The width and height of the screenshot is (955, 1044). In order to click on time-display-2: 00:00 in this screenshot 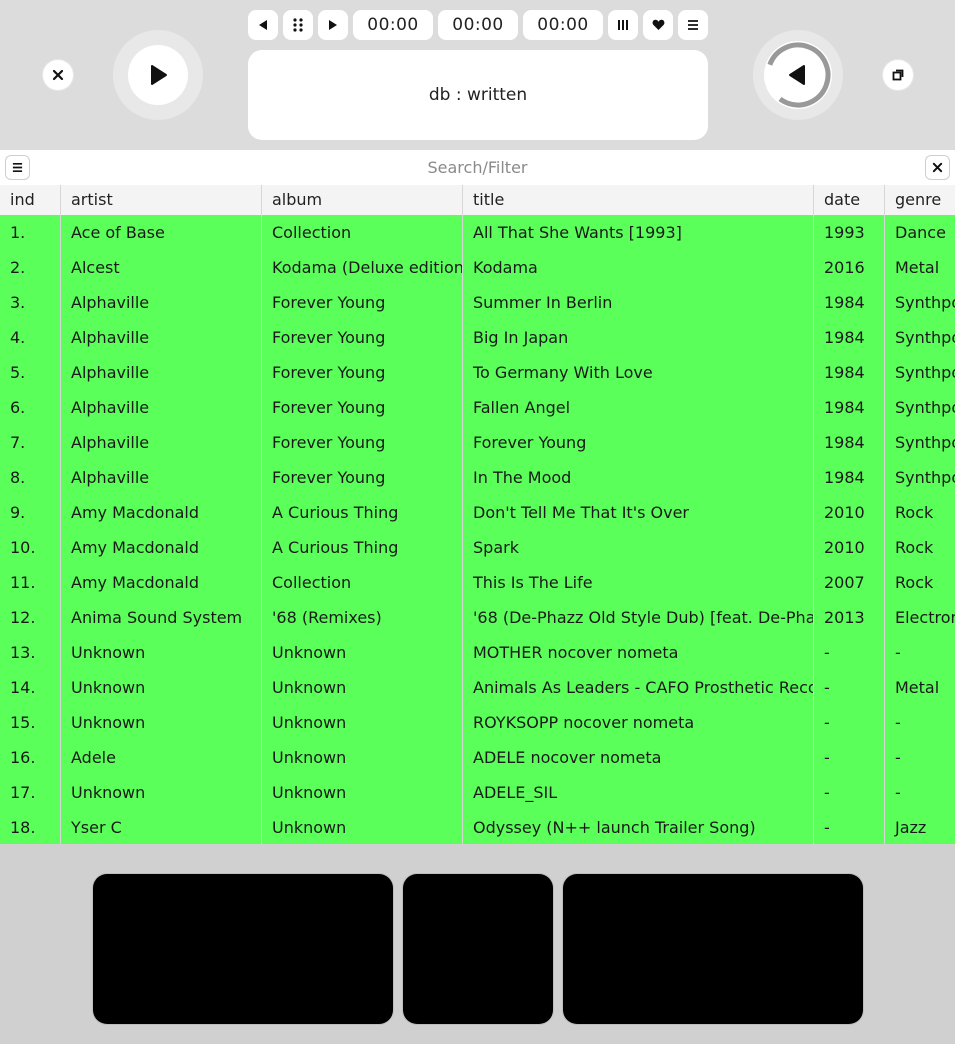, I will do `click(478, 25)`.